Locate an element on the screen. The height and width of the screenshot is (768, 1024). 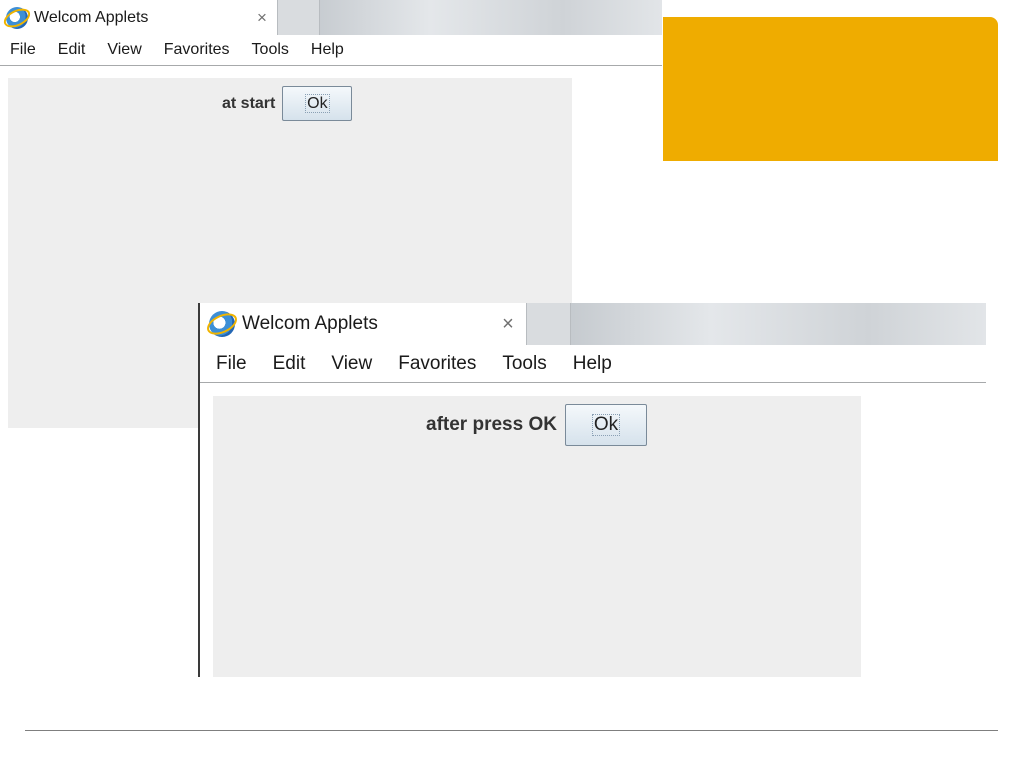
applet-row: after press OK Ok is located at coordinates (536, 425).